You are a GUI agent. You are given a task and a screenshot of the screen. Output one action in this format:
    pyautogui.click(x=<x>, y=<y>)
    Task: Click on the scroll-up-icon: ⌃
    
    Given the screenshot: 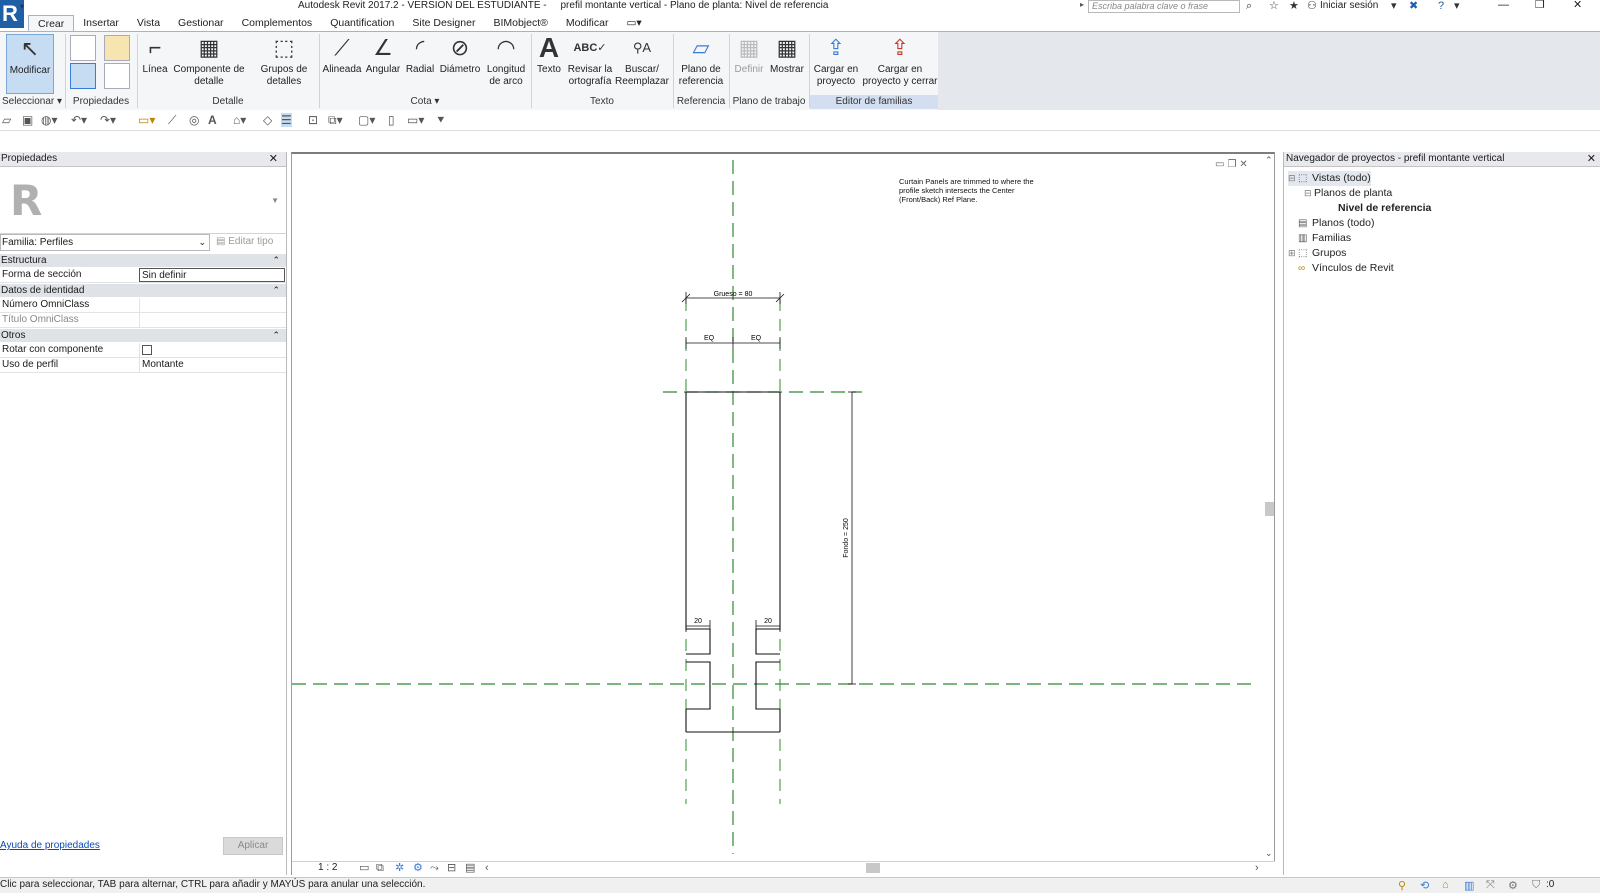 What is the action you would take?
    pyautogui.click(x=1269, y=160)
    